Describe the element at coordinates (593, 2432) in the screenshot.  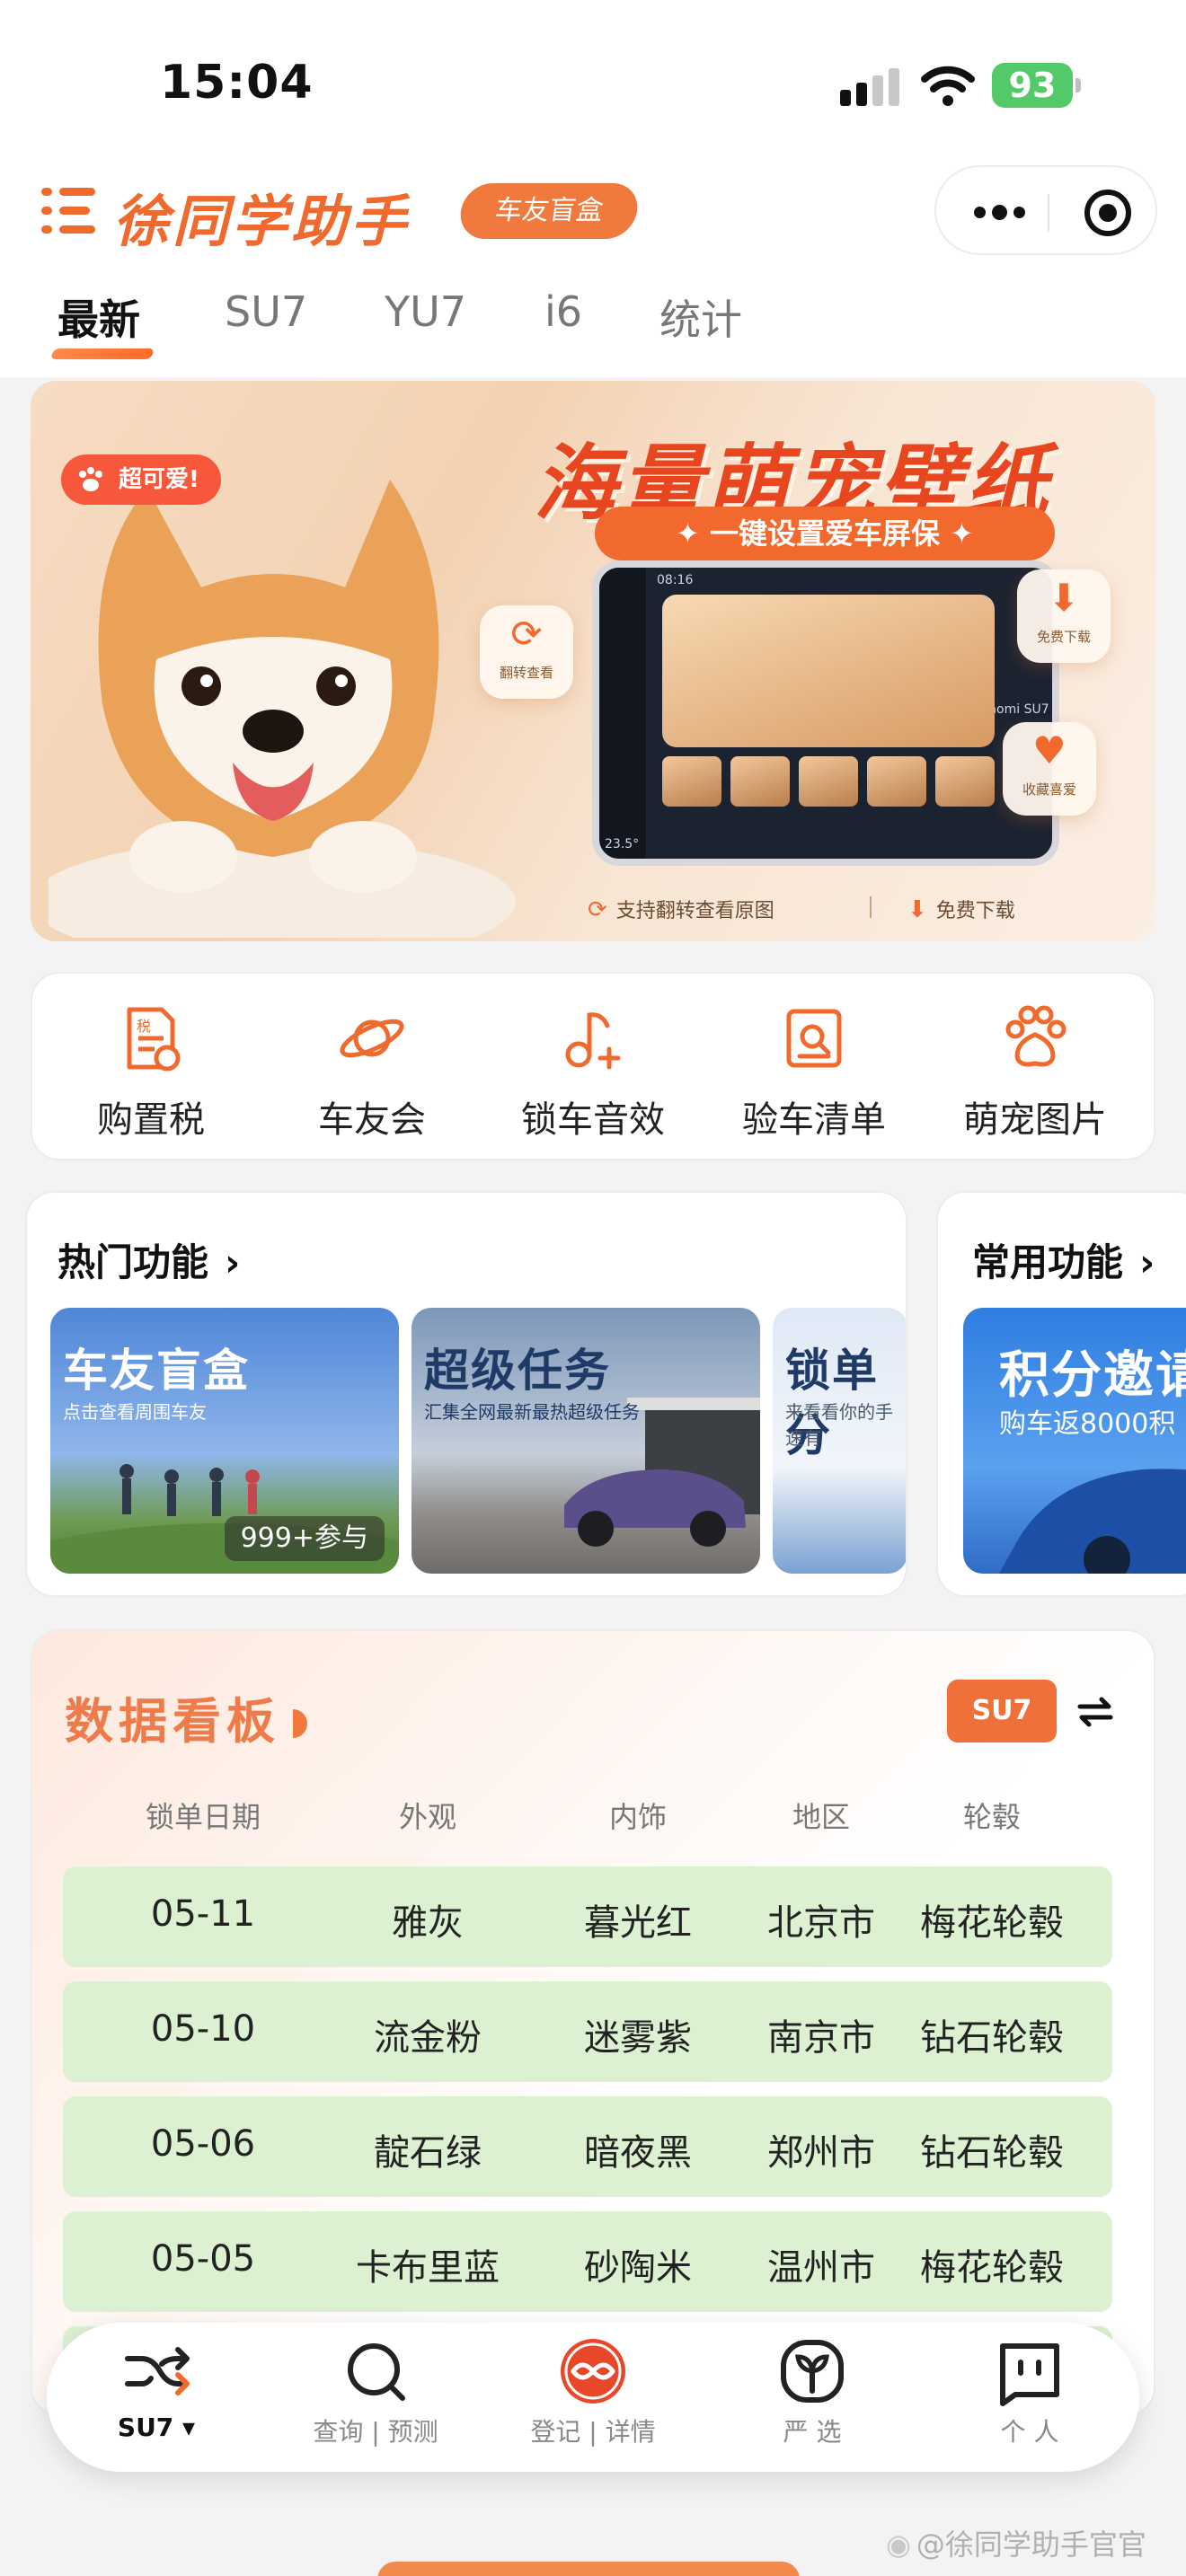
I see `tabbar-label: 登记 | 详情` at that location.